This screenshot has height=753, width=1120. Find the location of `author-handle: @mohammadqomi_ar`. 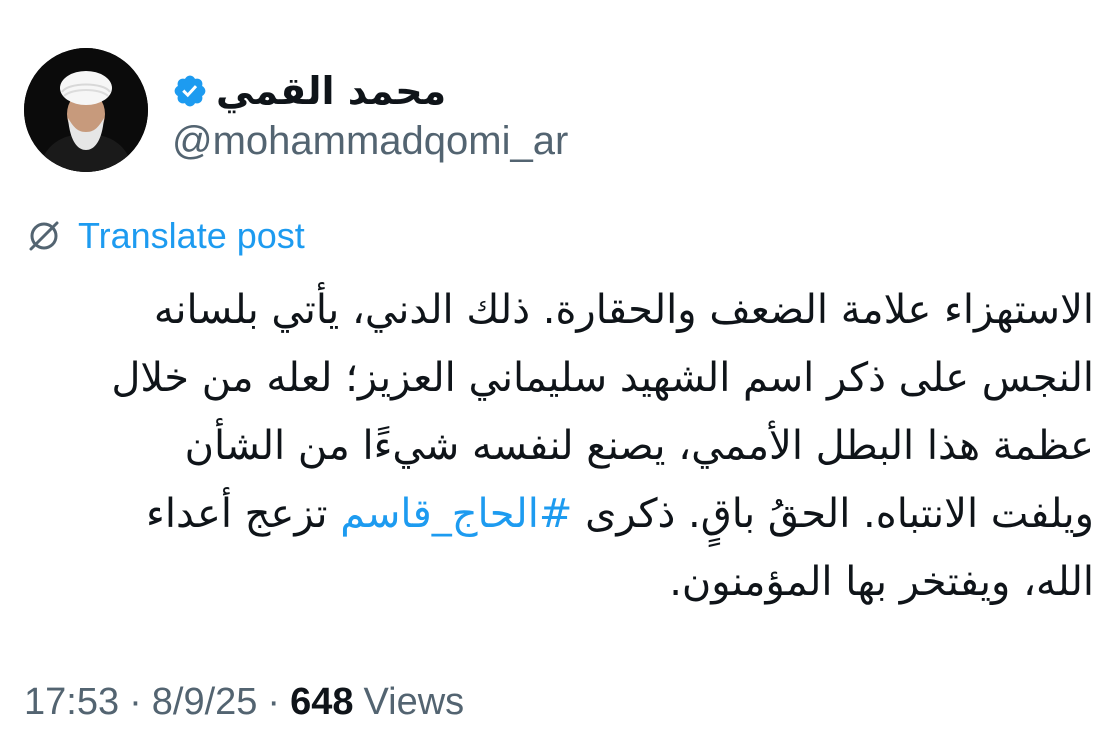

author-handle: @mohammadqomi_ar is located at coordinates (370, 141).